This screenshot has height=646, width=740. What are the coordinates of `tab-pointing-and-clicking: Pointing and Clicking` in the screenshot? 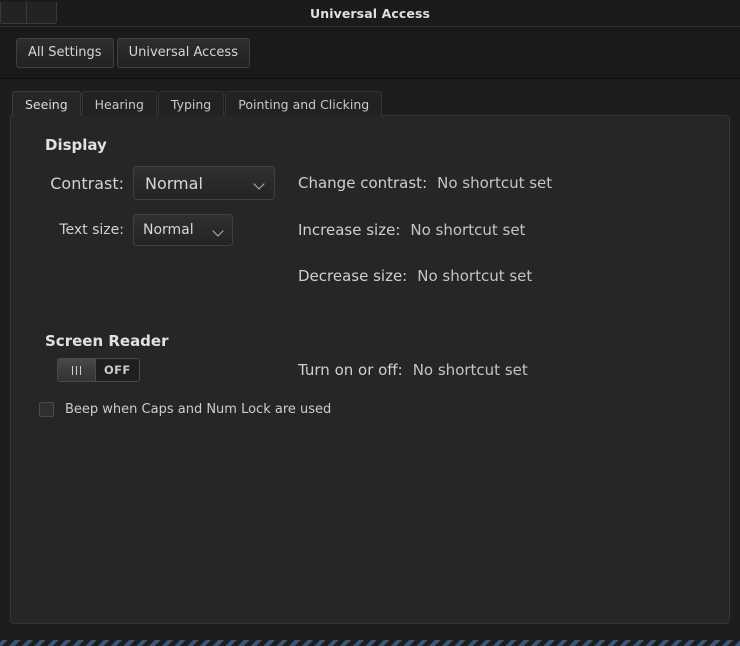 It's located at (304, 103).